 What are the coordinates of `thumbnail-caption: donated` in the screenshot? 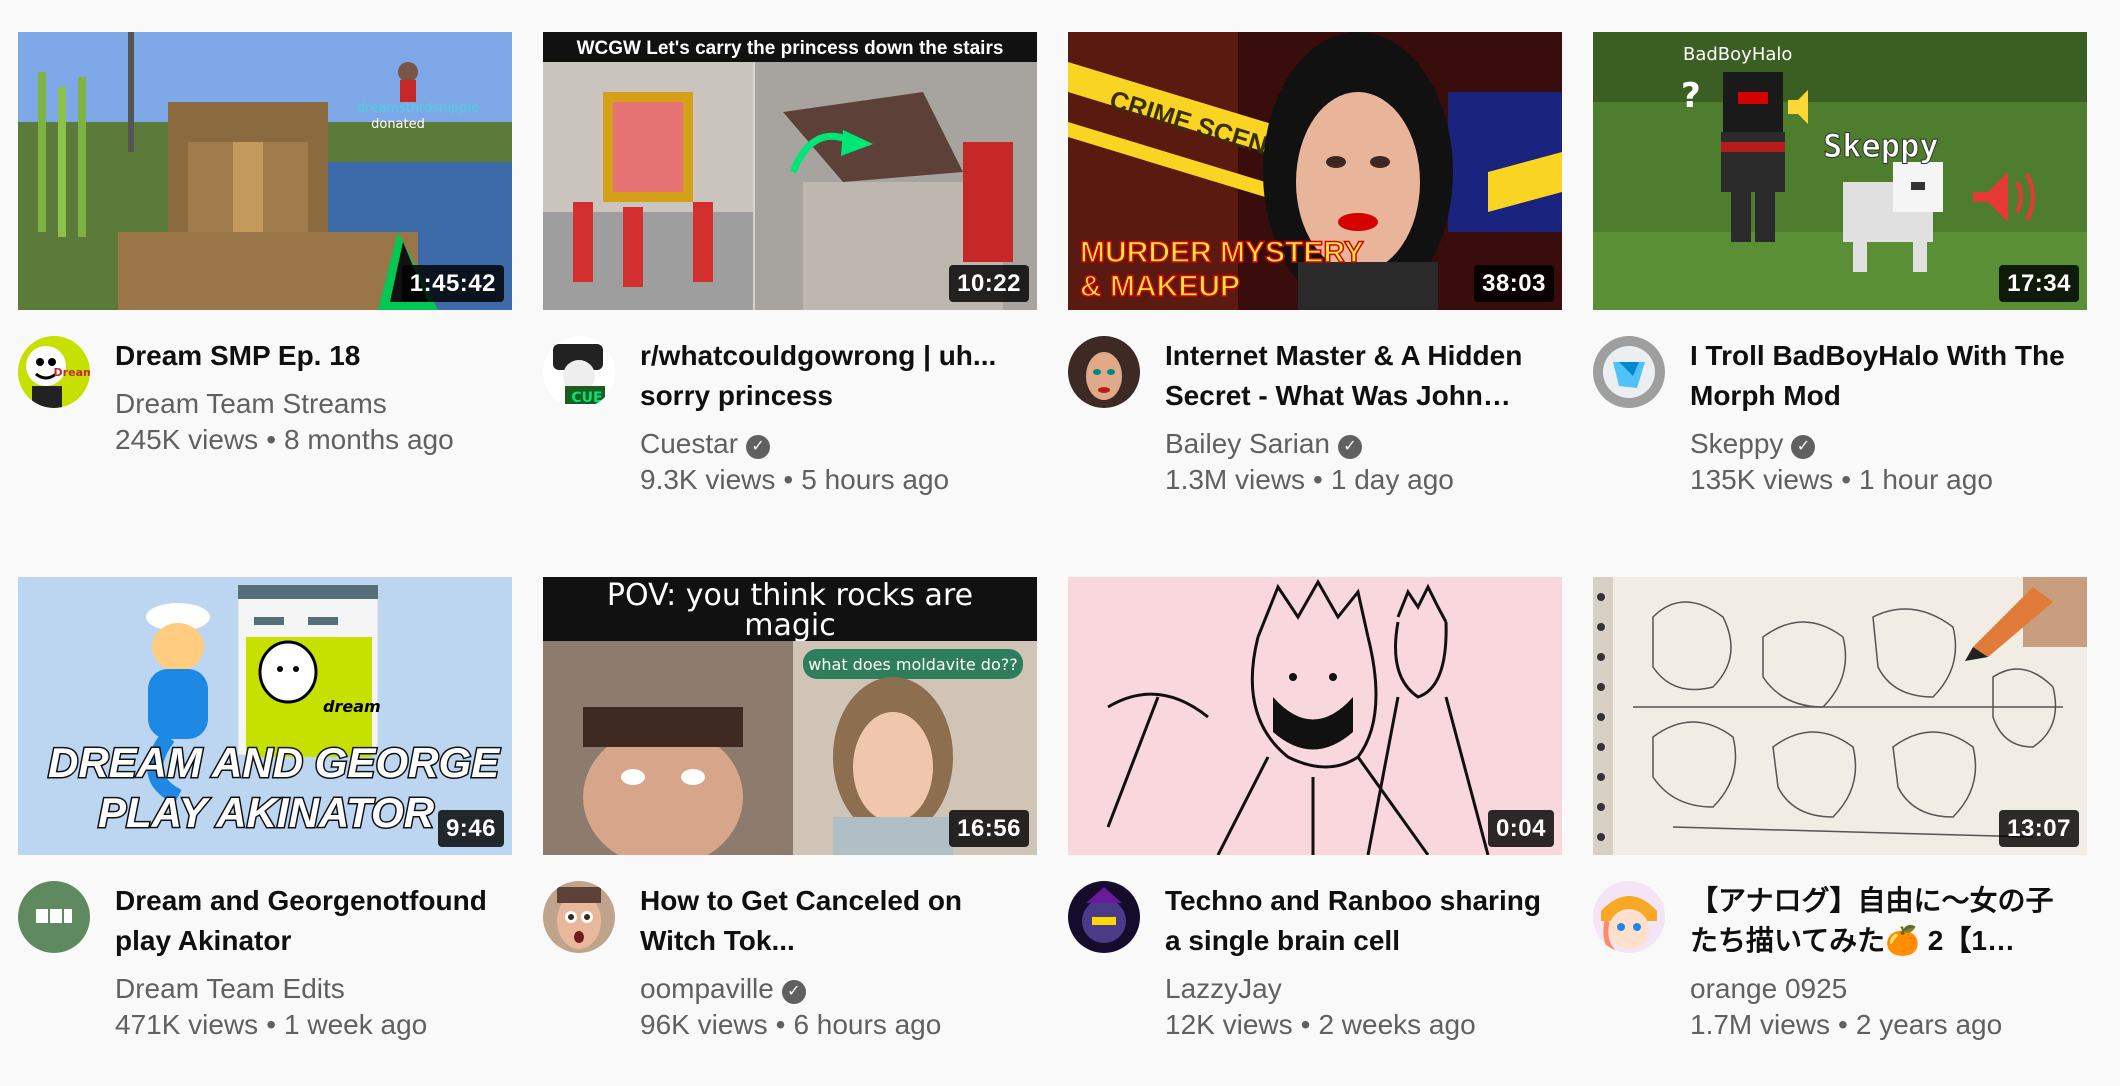 It's located at (398, 124).